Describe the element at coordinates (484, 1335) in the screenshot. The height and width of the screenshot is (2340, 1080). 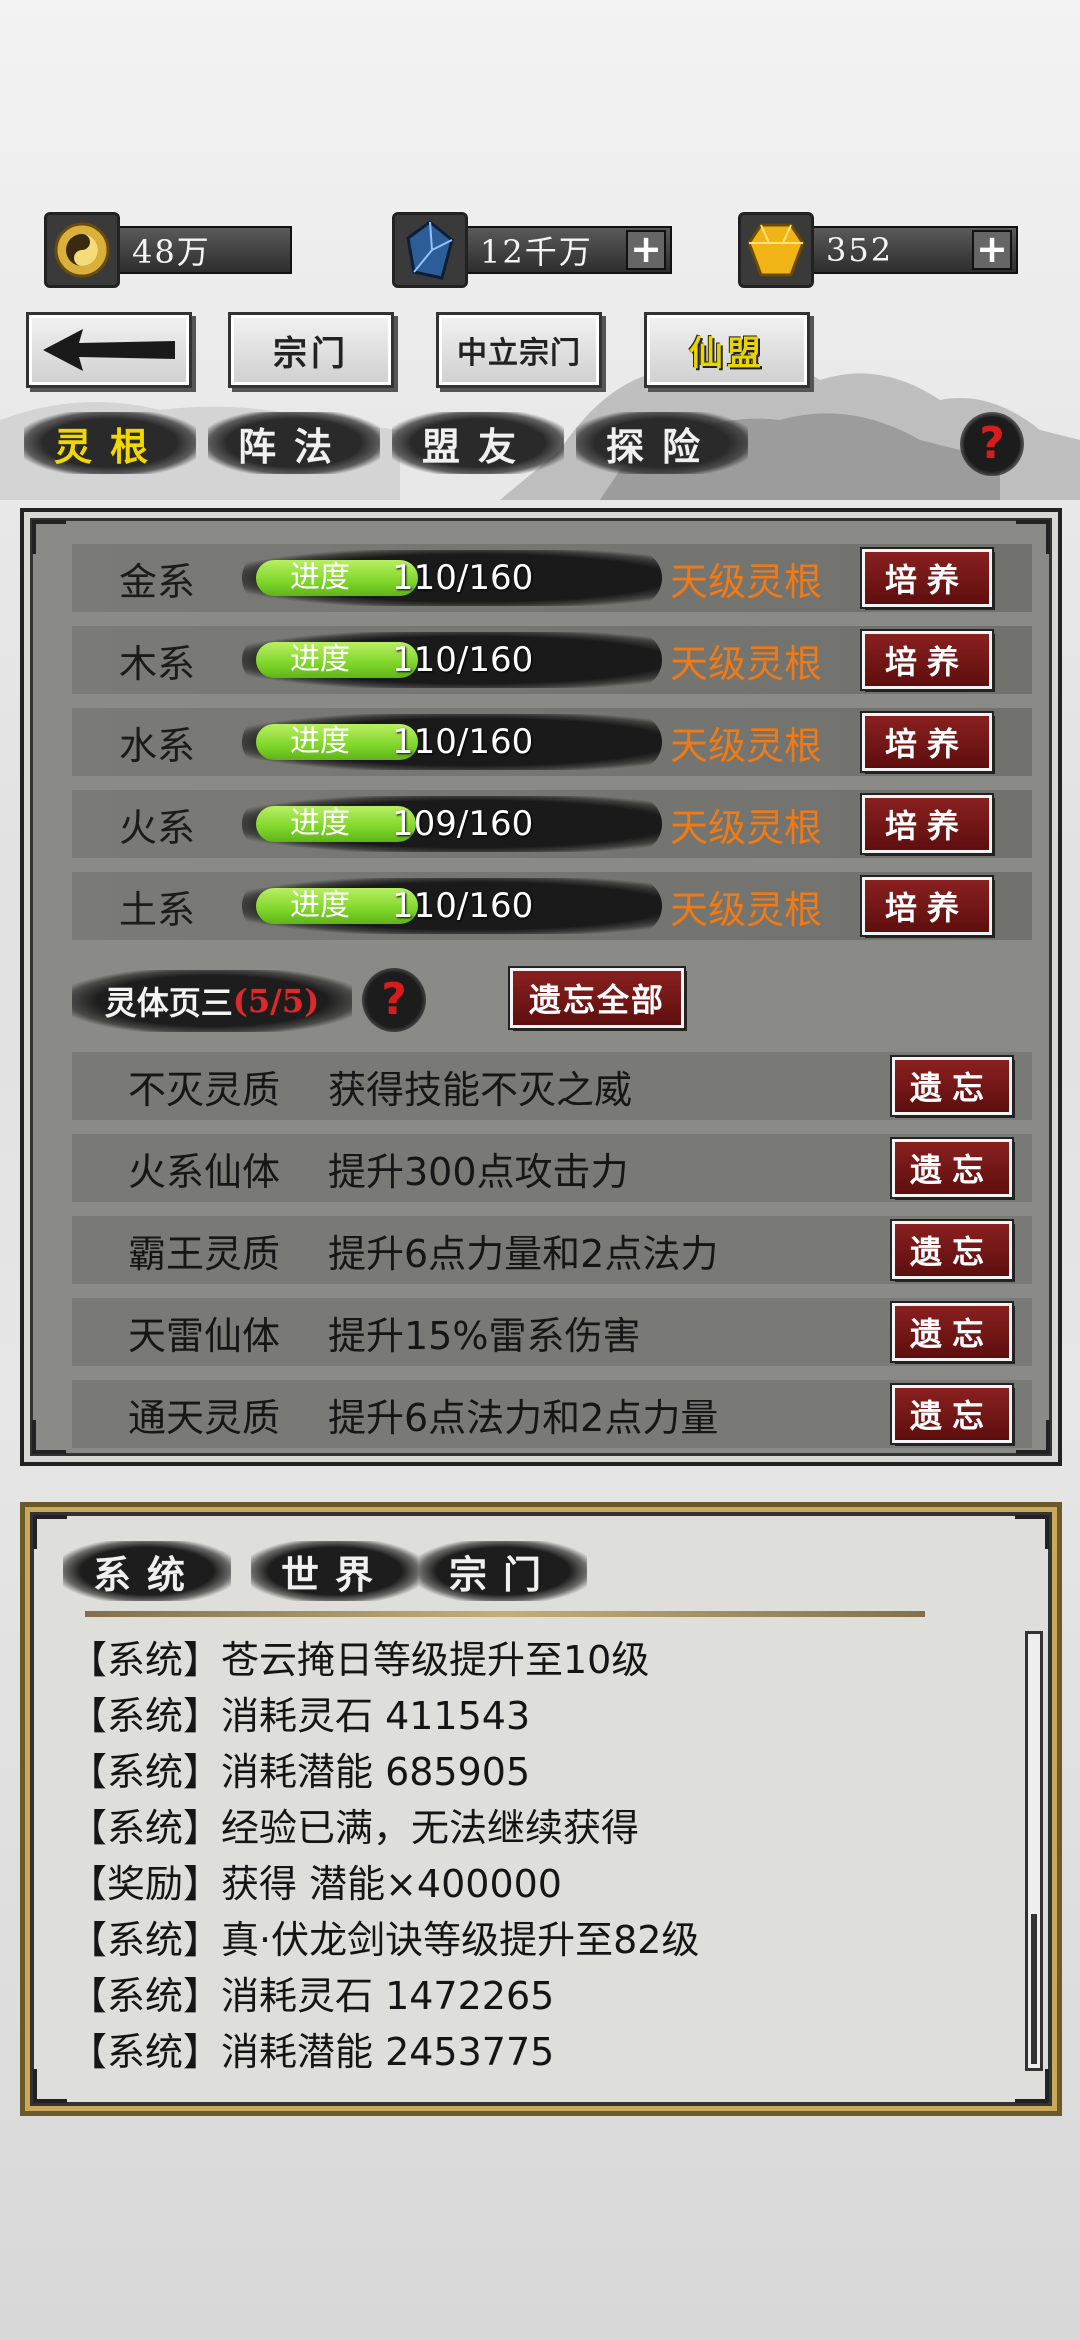
I see `body-desc: 提升15%雷系伤害` at that location.